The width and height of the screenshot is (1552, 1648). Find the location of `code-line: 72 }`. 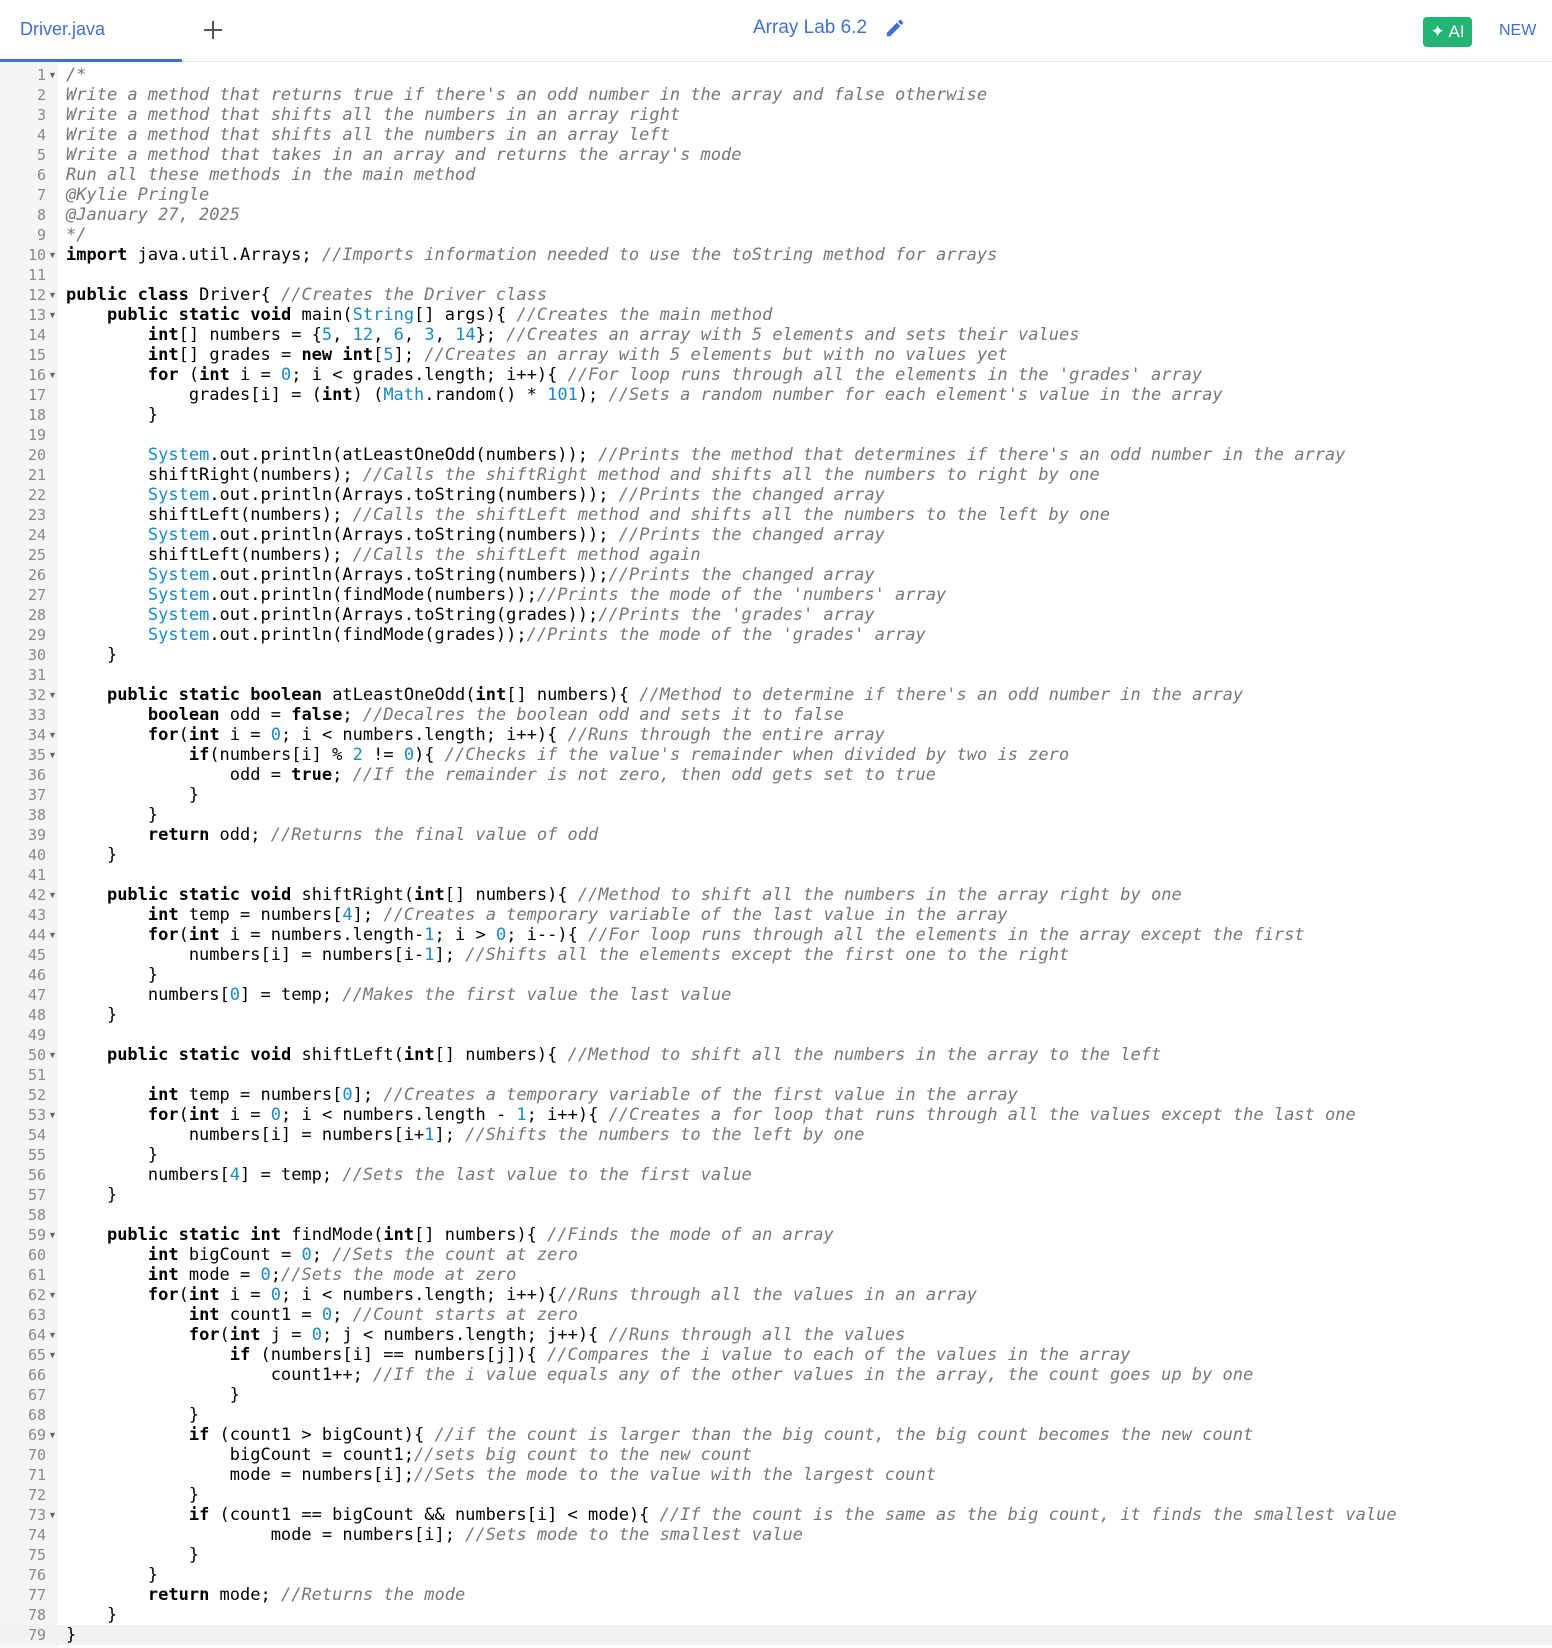

code-line: 72 } is located at coordinates (776, 1495).